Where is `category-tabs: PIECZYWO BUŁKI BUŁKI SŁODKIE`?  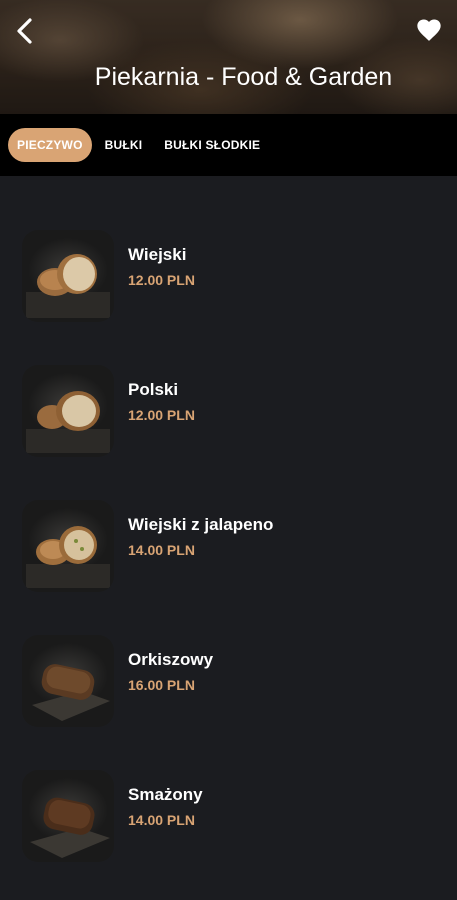
category-tabs: PIECZYWO BUŁKI BUŁKI SŁODKIE is located at coordinates (228, 145).